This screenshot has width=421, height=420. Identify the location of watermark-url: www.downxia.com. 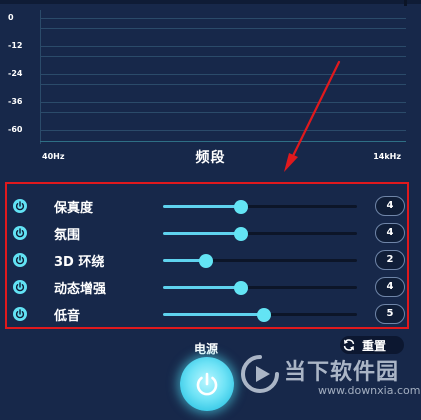
(369, 390).